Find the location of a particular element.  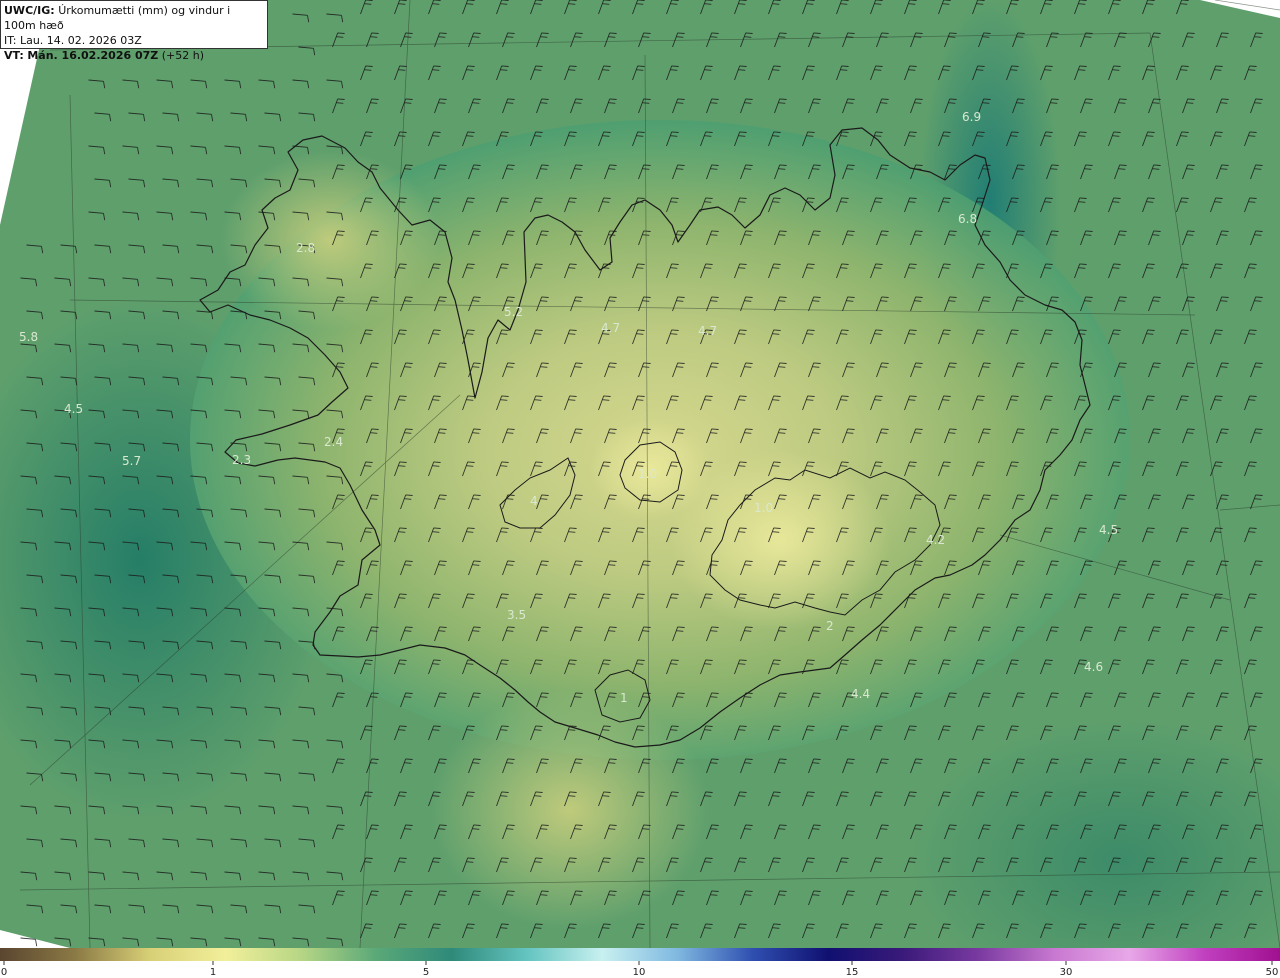

value-label: 4.2 is located at coordinates (935, 540).